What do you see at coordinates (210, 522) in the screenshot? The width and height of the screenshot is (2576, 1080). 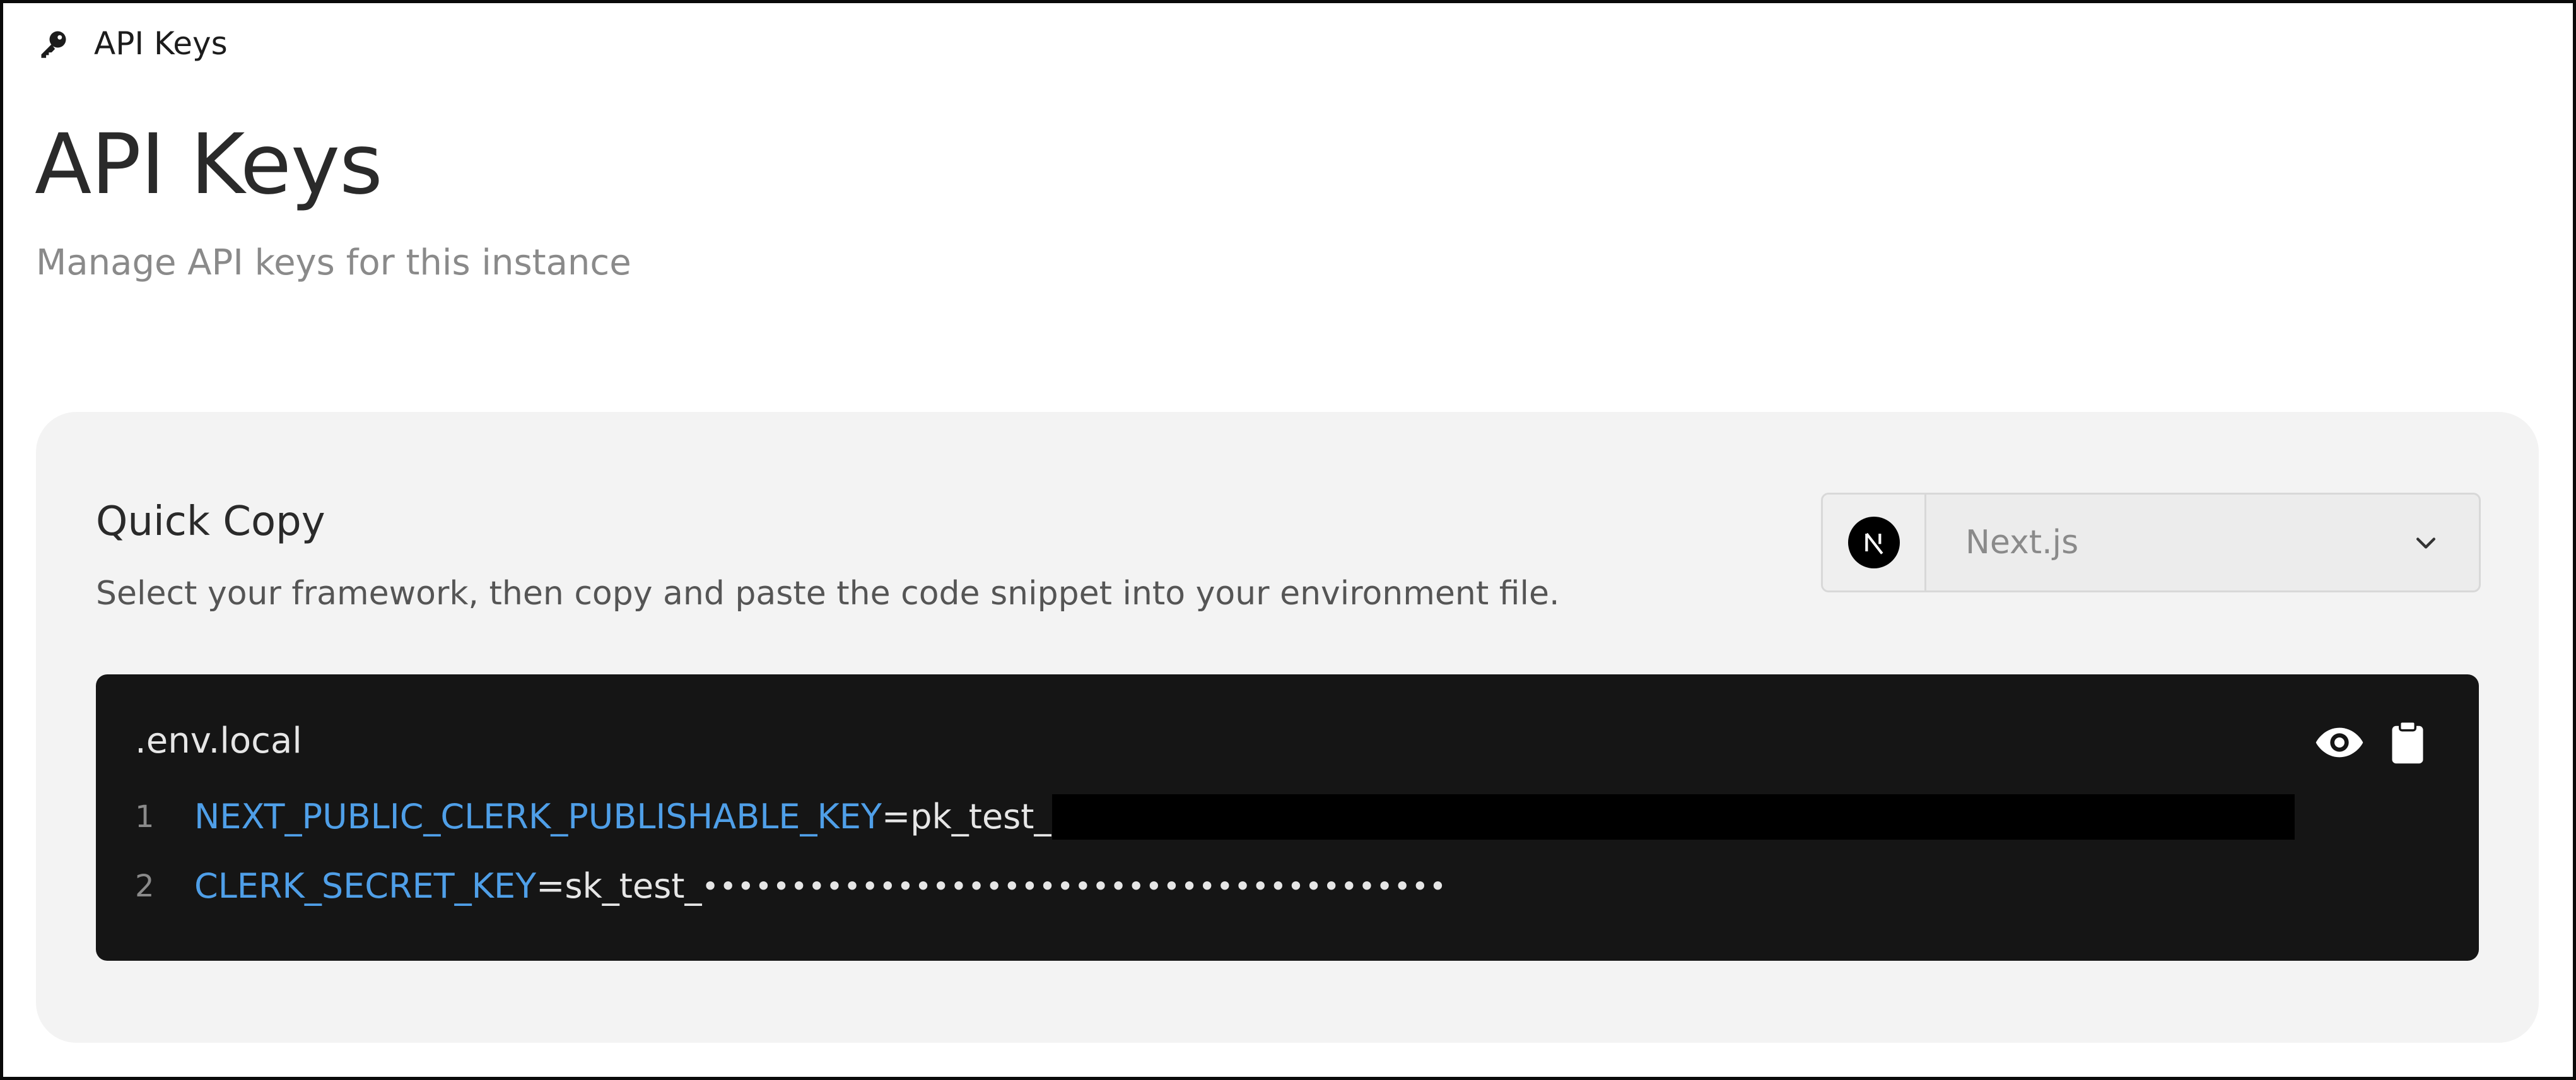 I see `quick-copy-title: Quick Copy` at bounding box center [210, 522].